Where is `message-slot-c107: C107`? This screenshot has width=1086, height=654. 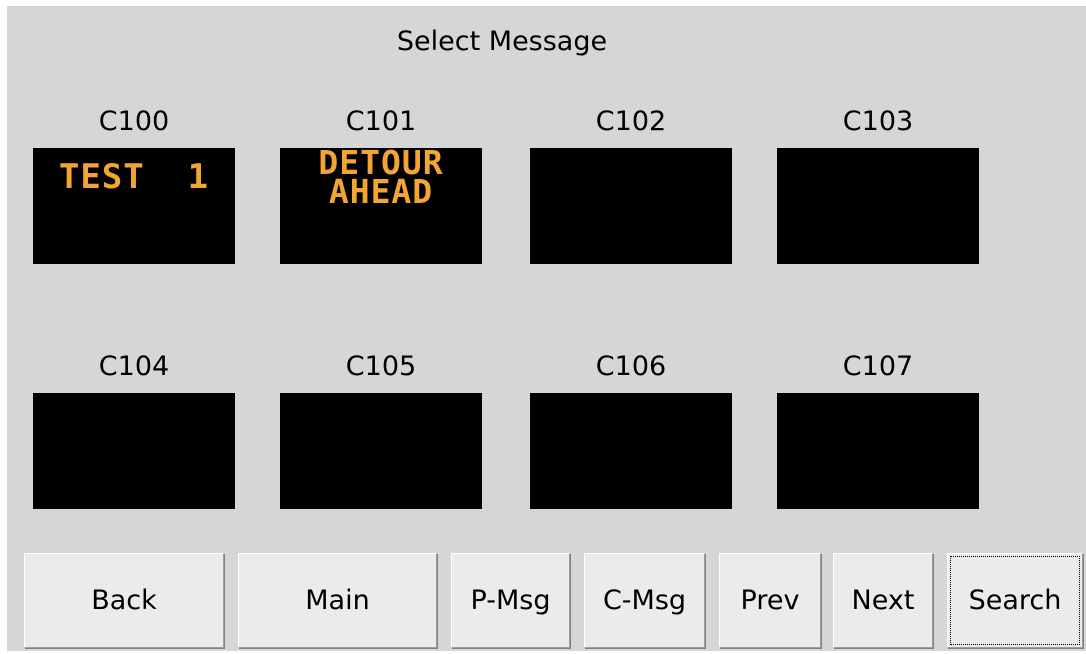
message-slot-c107: C107 is located at coordinates (878, 429).